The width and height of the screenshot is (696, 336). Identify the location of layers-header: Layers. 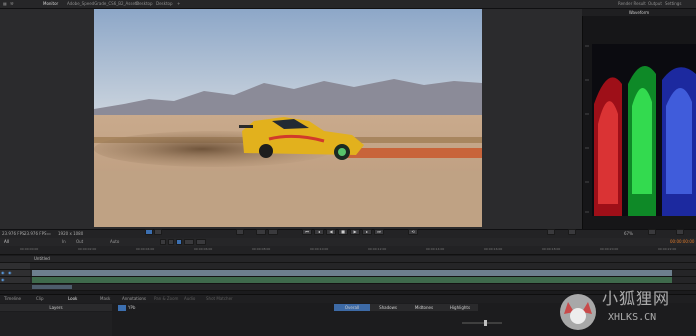
(56, 307).